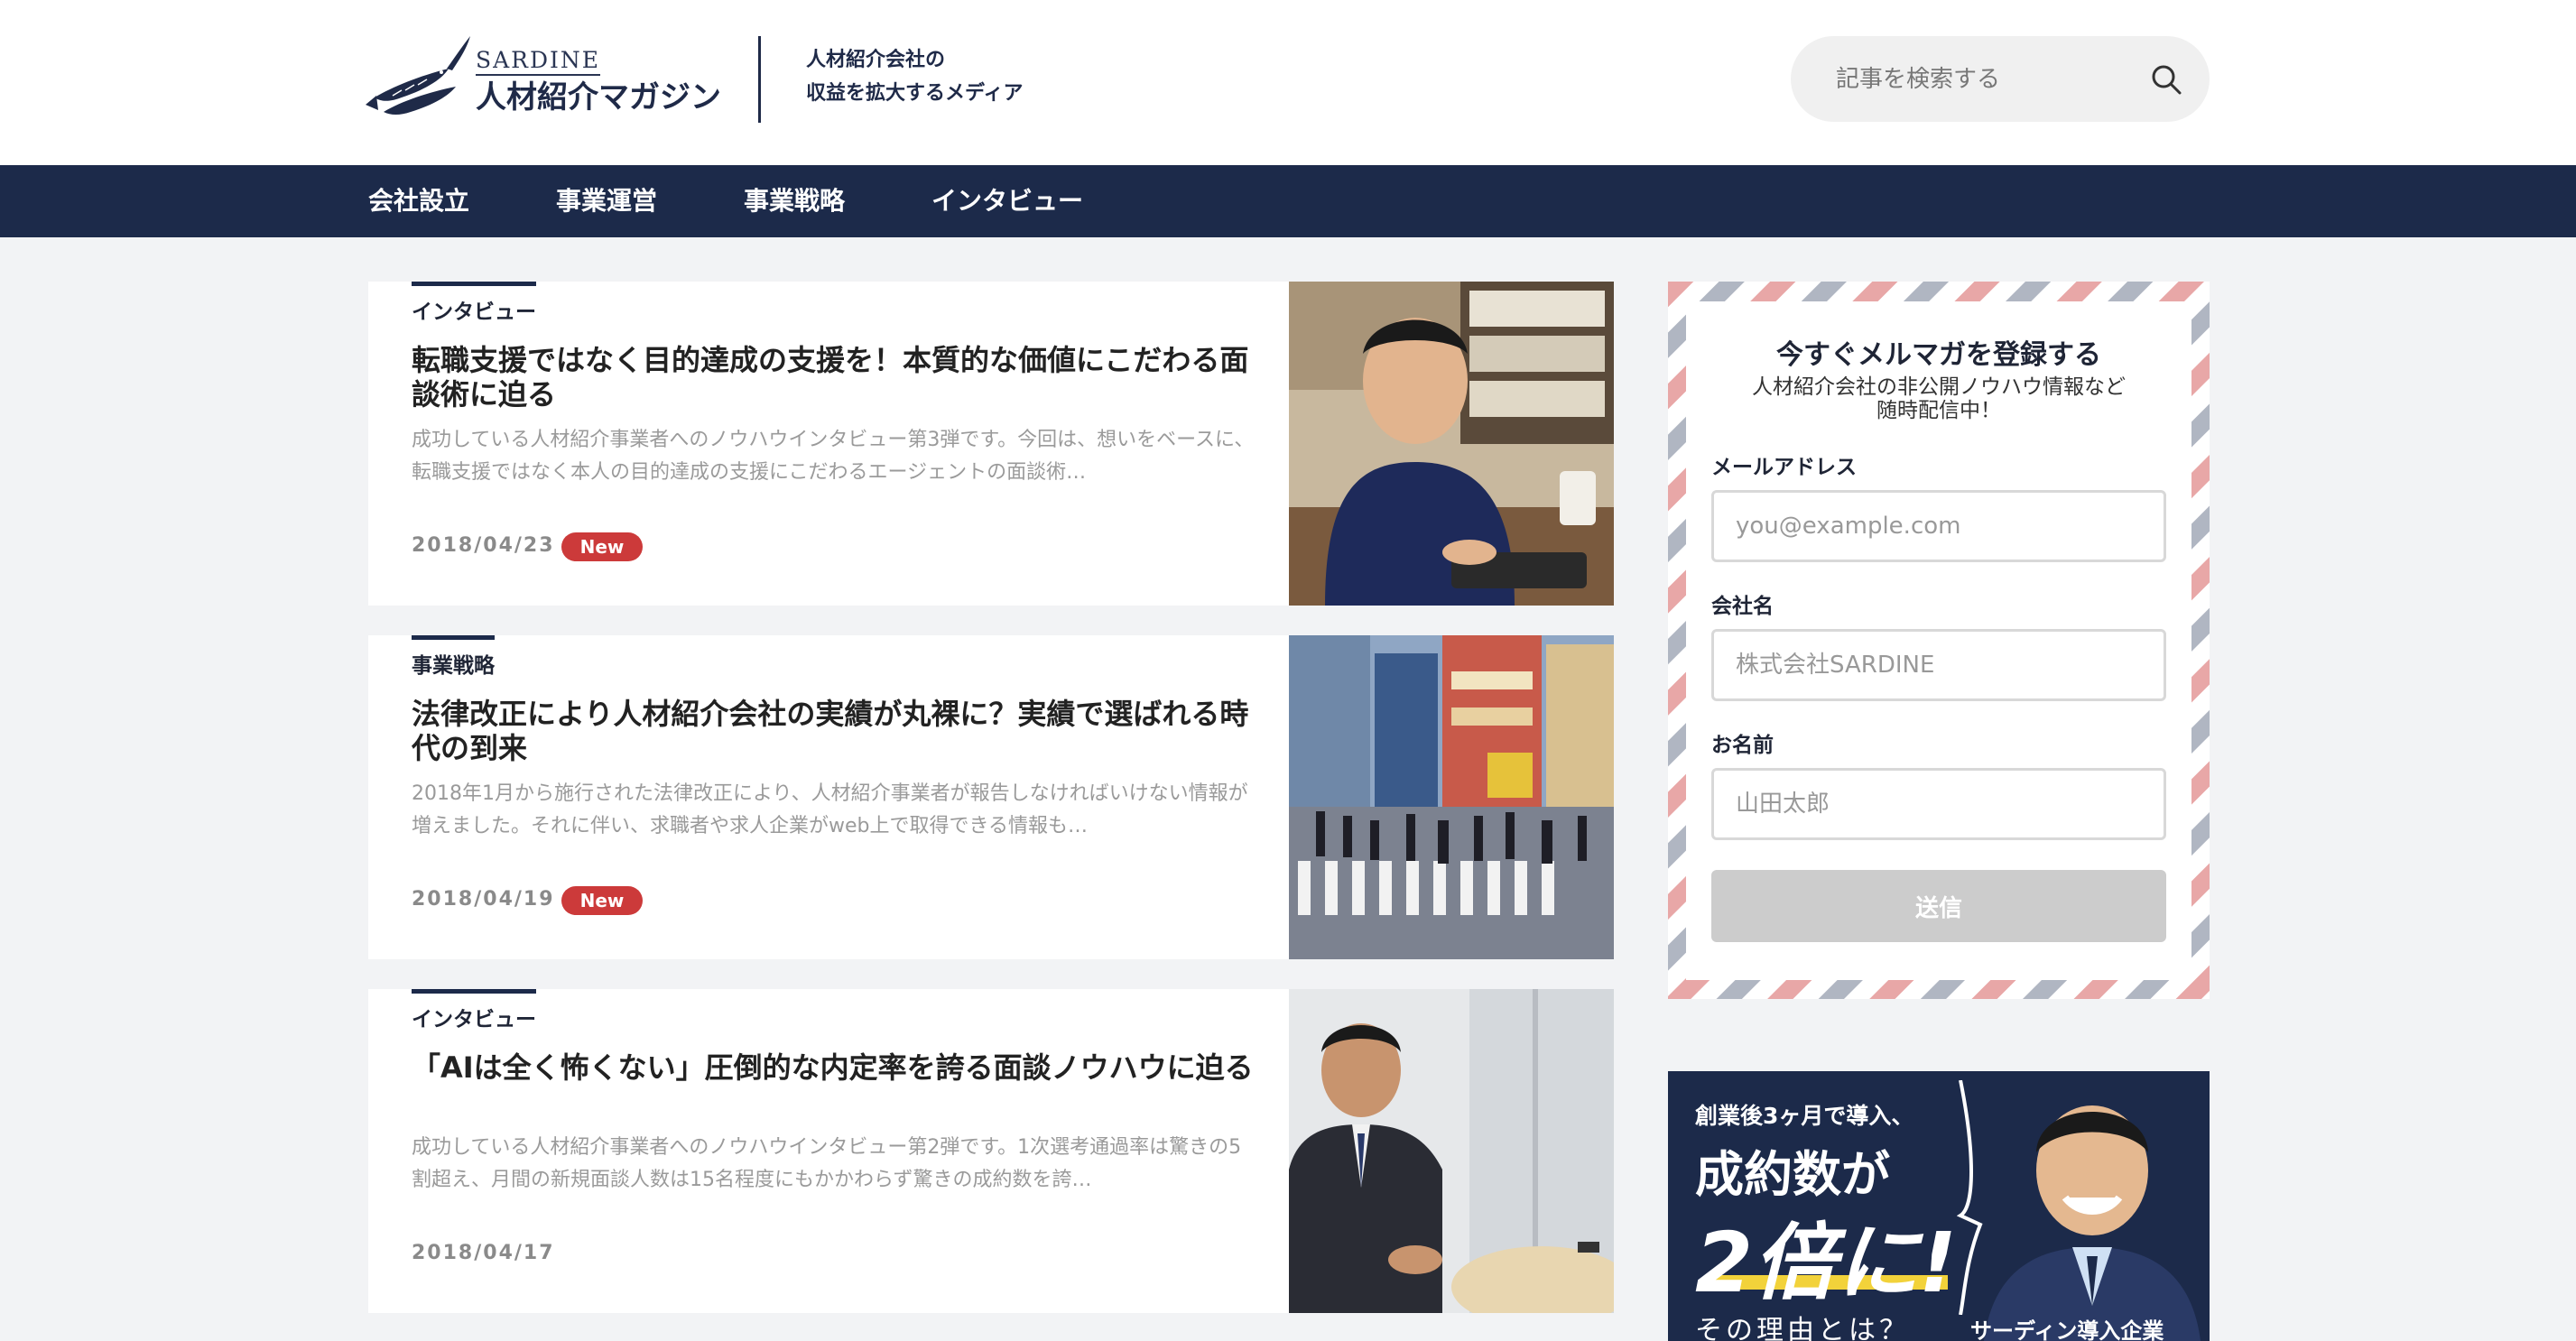  What do you see at coordinates (1939, 387) in the screenshot?
I see `newsletter-subtitle-line-1: 人材紹介会社の非公開ノウハウ情報など` at bounding box center [1939, 387].